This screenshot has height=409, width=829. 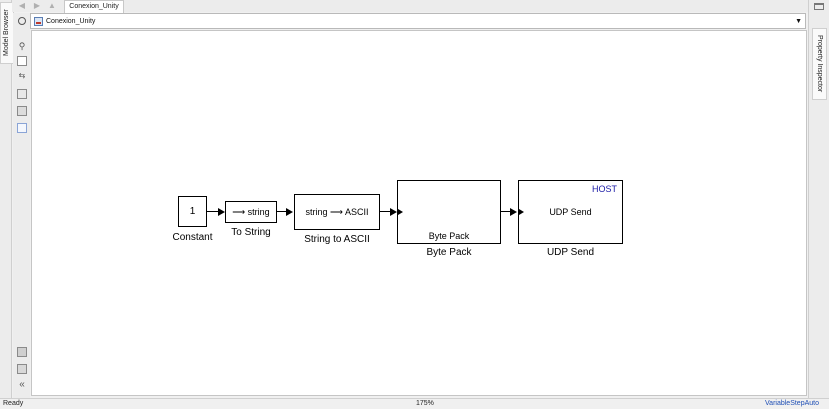 What do you see at coordinates (22, 111) in the screenshot?
I see `image-alt-icon` at bounding box center [22, 111].